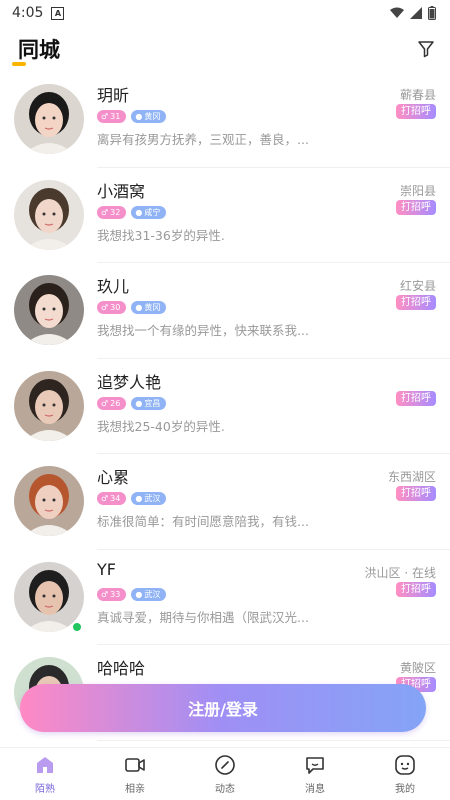 The height and width of the screenshot is (800, 450). Describe the element at coordinates (225, 502) in the screenshot. I see `list-item: 心累 ♂ 34 ● 武汉 标准很简单：有时间愿意陪我，有钱... 东西湖区 打招呼` at that location.